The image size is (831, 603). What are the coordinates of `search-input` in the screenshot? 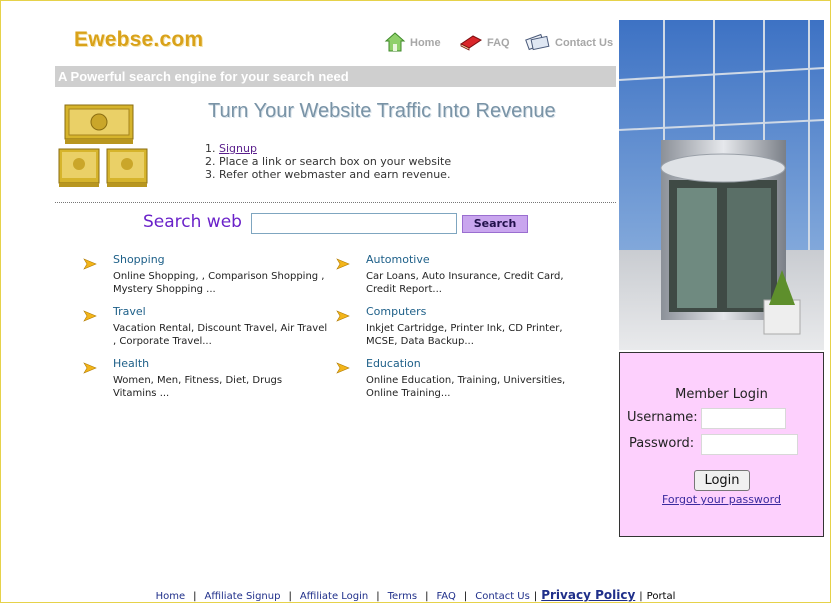 It's located at (354, 223).